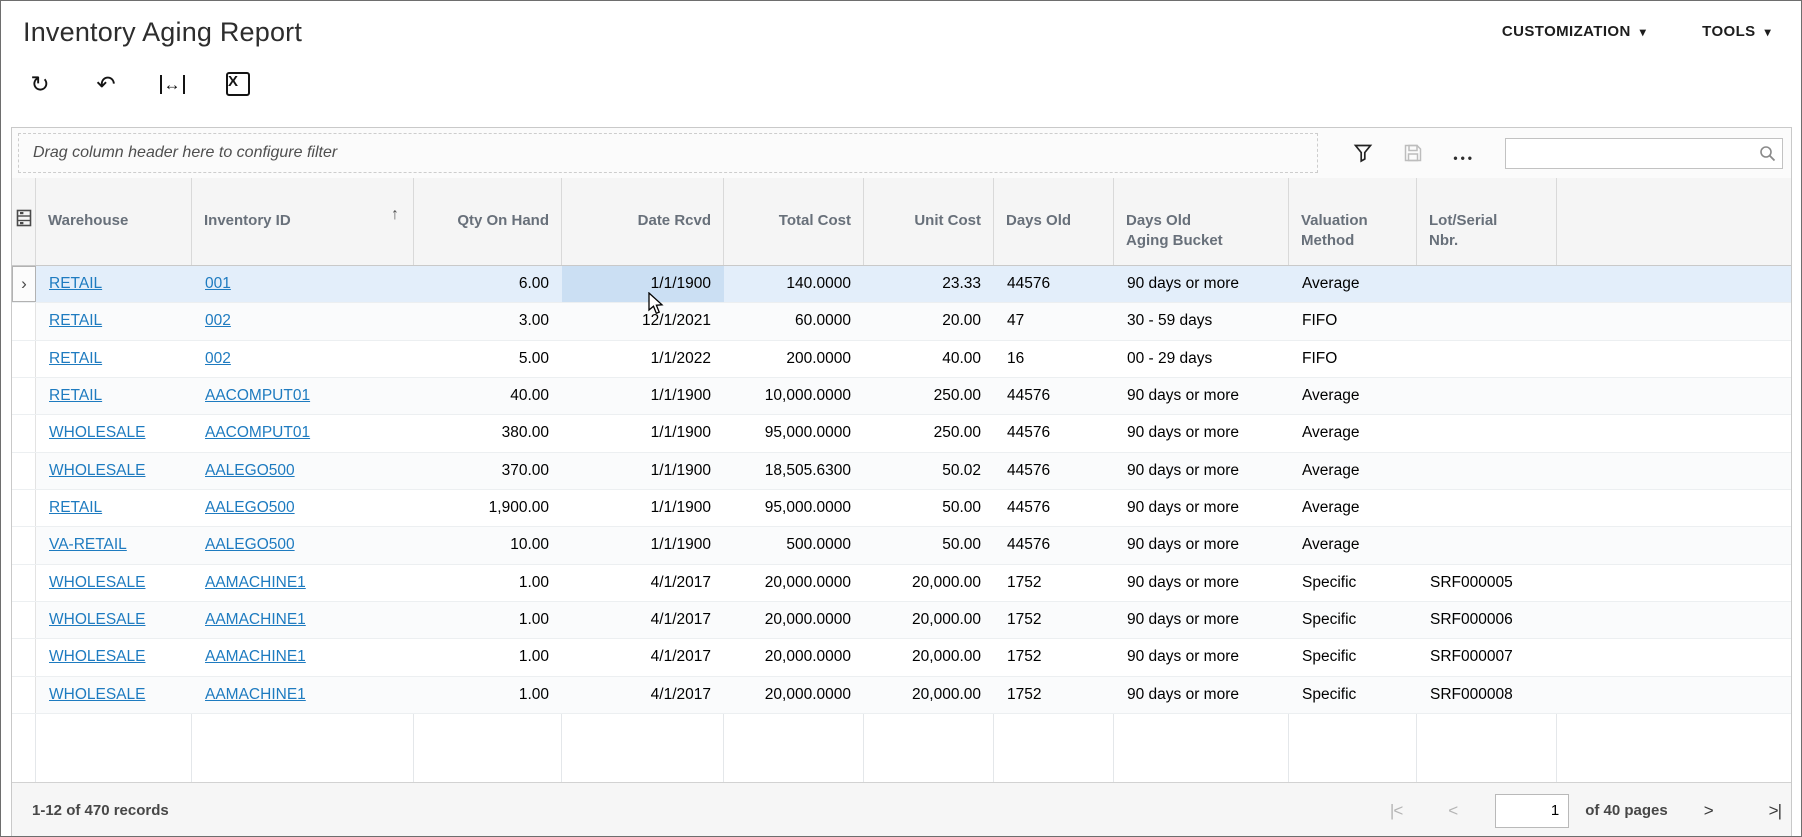  I want to click on column-header-inventory-id: Inventory ID ↑, so click(303, 221).